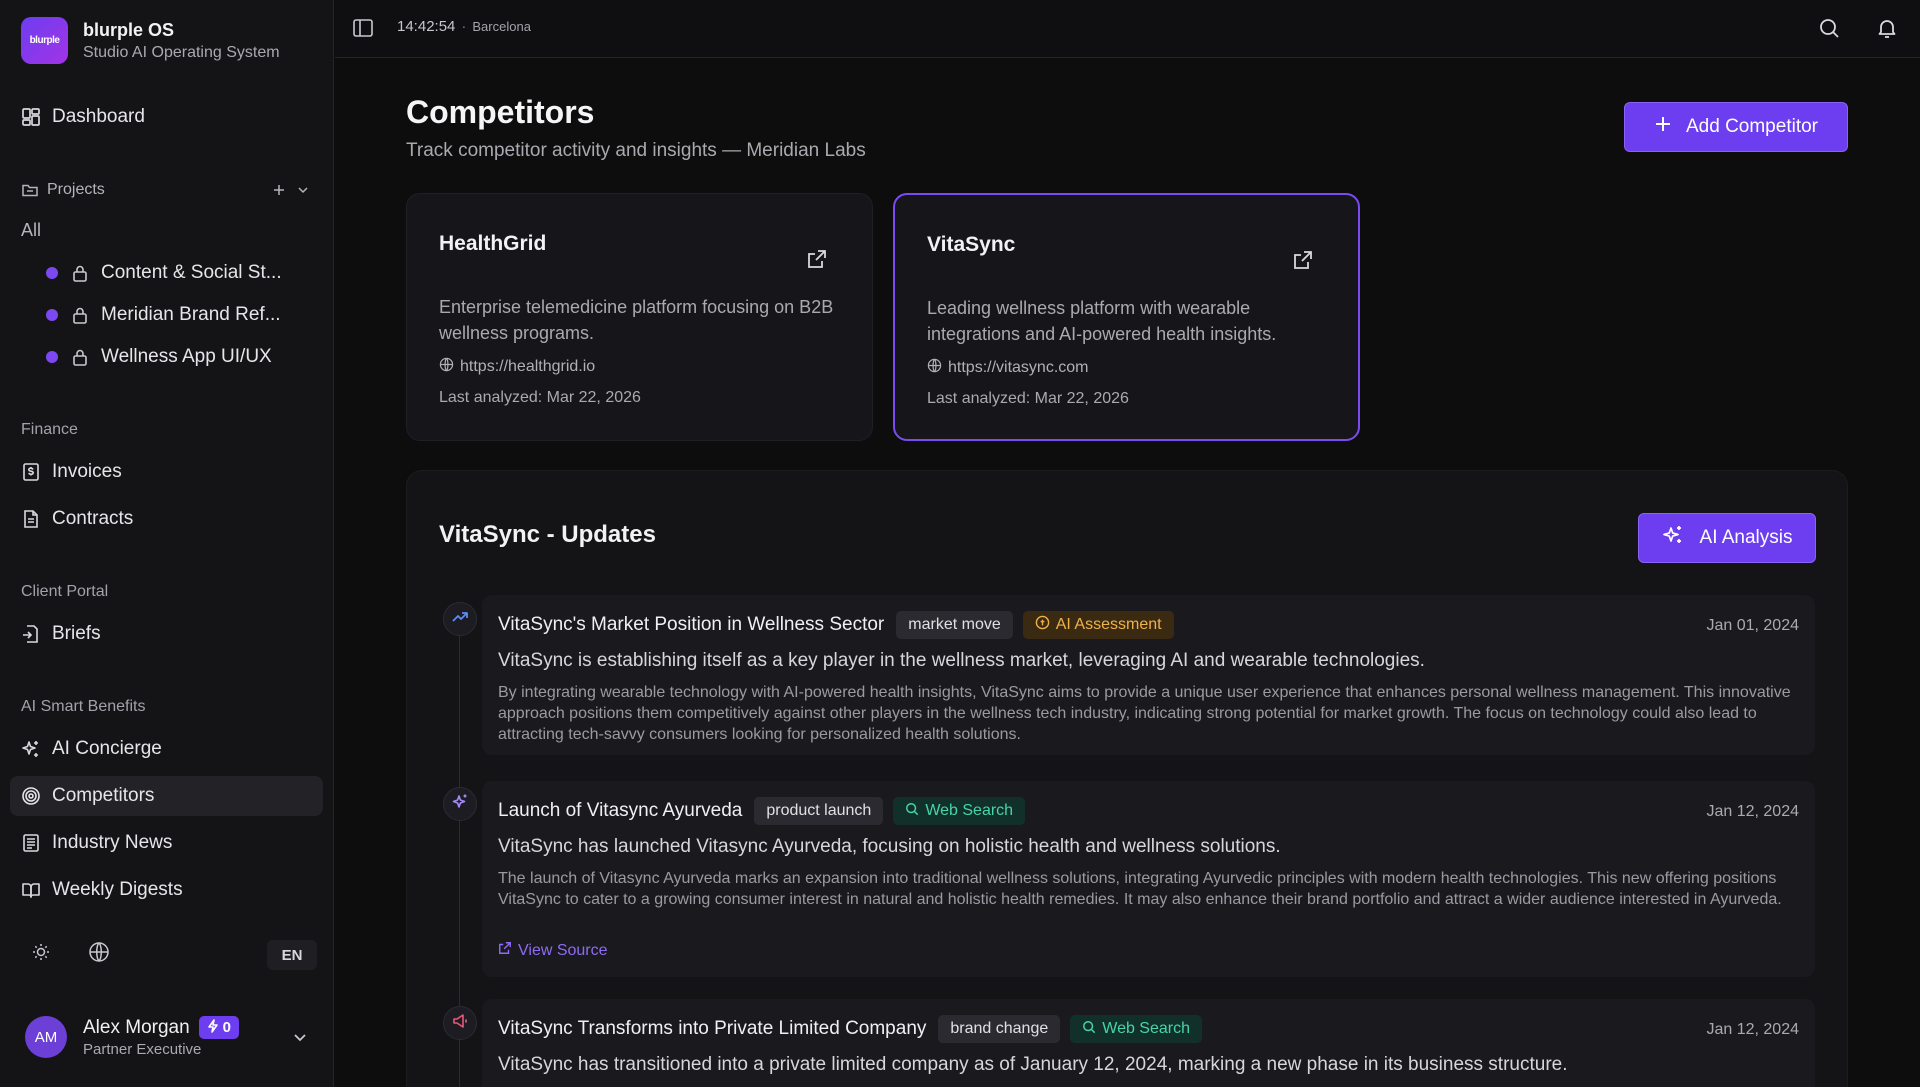 The height and width of the screenshot is (1087, 1920). I want to click on credits-count: 0, so click(227, 1027).